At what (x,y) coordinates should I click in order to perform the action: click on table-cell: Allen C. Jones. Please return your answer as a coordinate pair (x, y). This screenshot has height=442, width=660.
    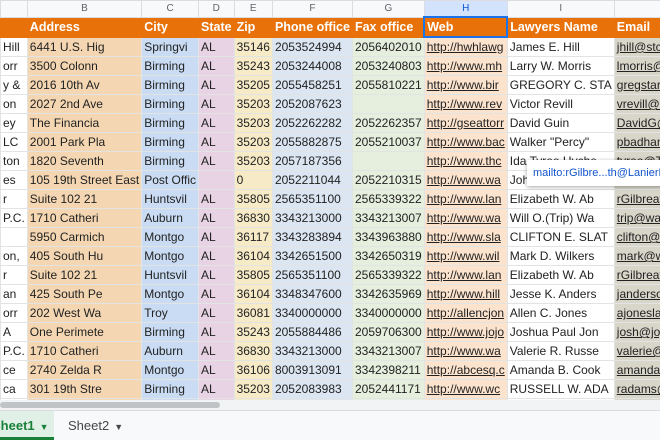
    Looking at the image, I should click on (560, 313).